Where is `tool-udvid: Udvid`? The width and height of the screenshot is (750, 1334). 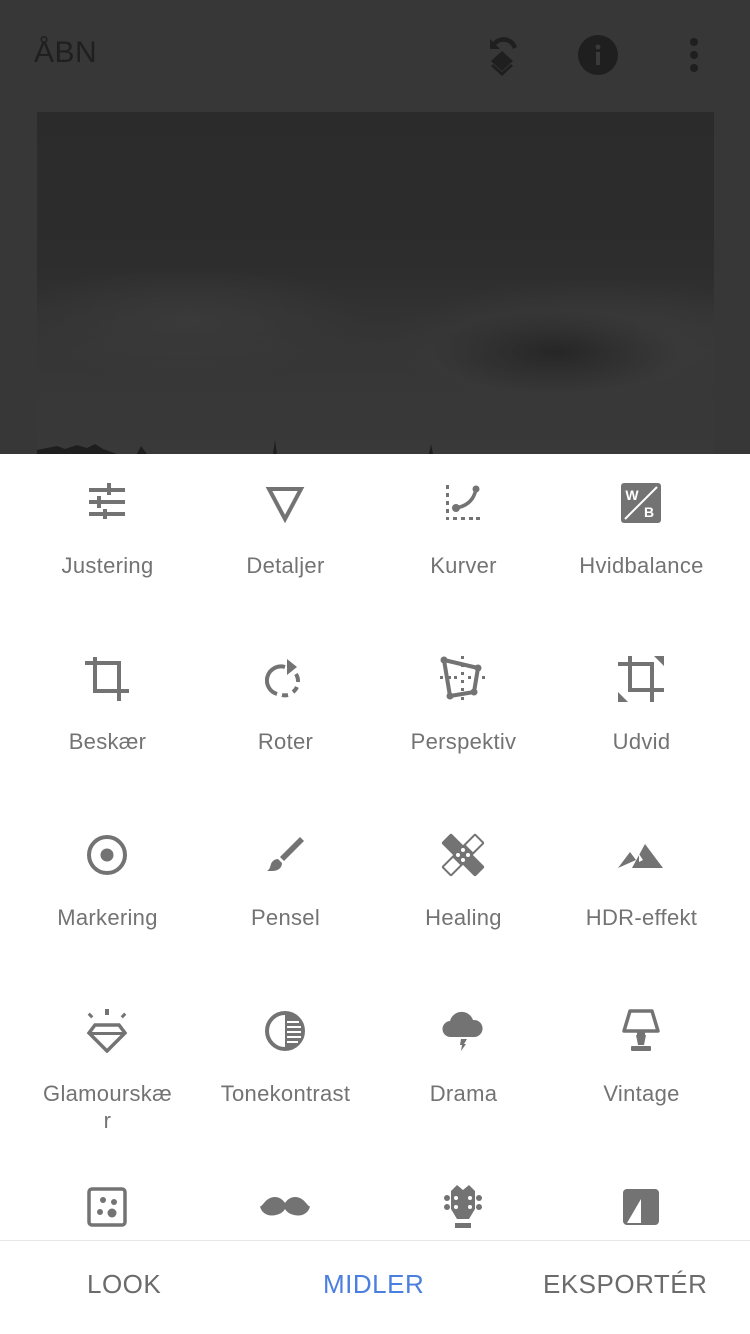
tool-udvid: Udvid is located at coordinates (641, 718).